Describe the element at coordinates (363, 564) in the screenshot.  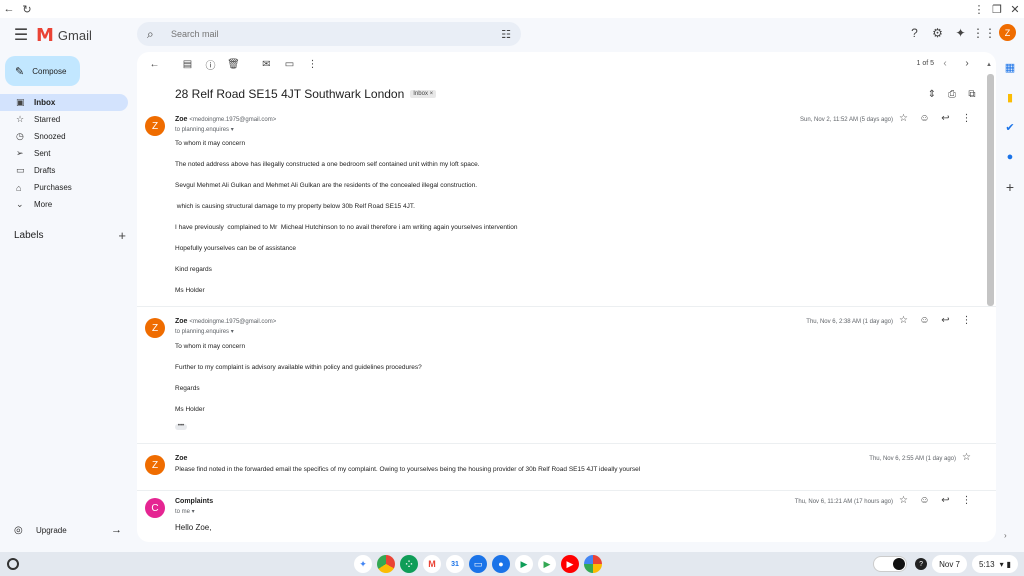
I see `gemini-app-icon: ✦` at that location.